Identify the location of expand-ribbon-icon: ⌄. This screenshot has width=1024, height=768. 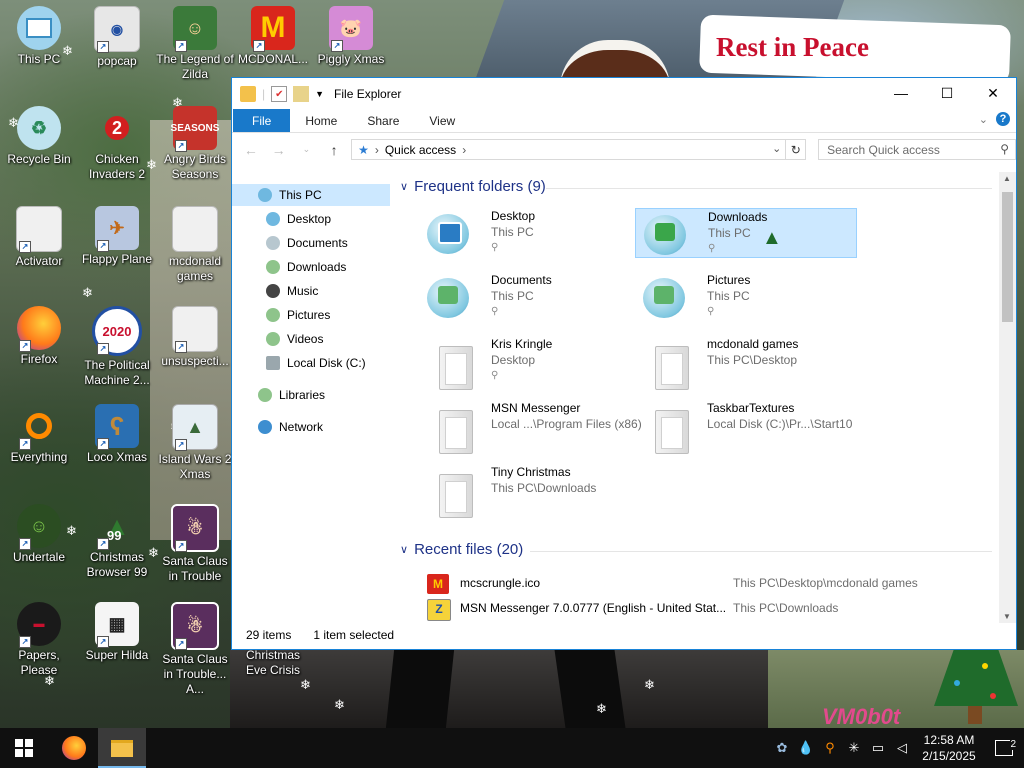
(983, 119).